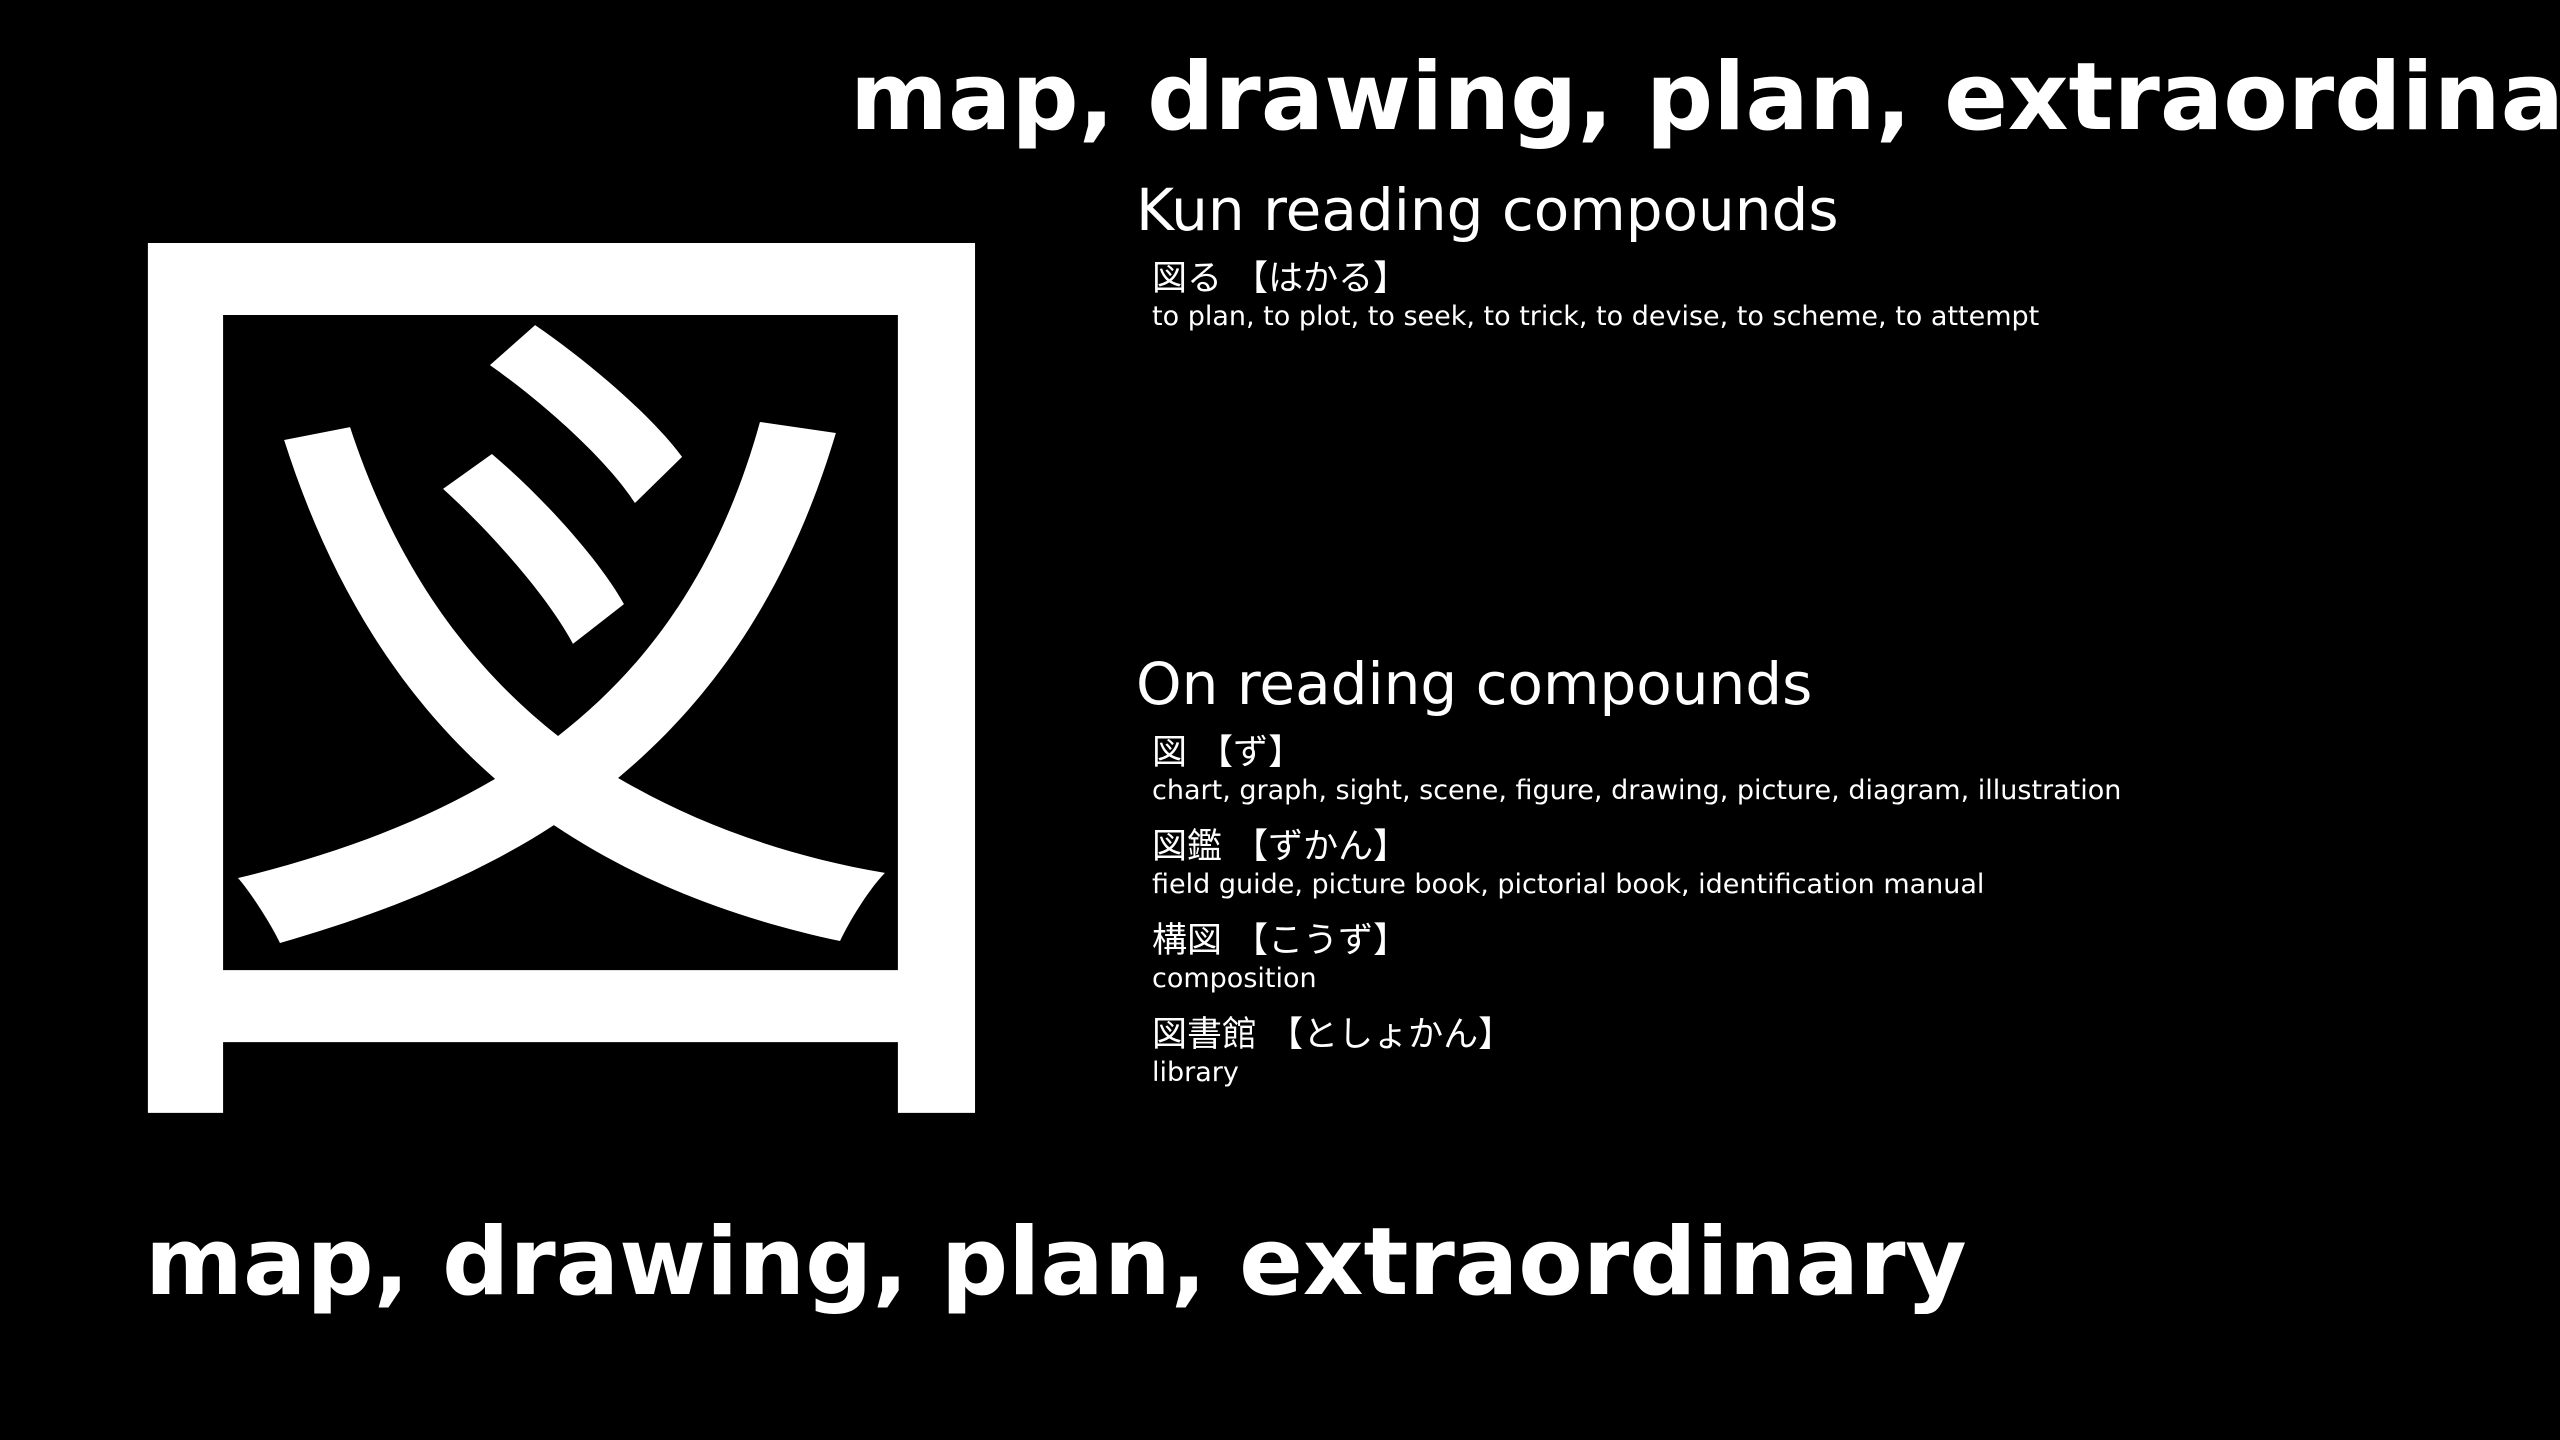  I want to click on on-reading-heading: On reading compounds, so click(1474, 684).